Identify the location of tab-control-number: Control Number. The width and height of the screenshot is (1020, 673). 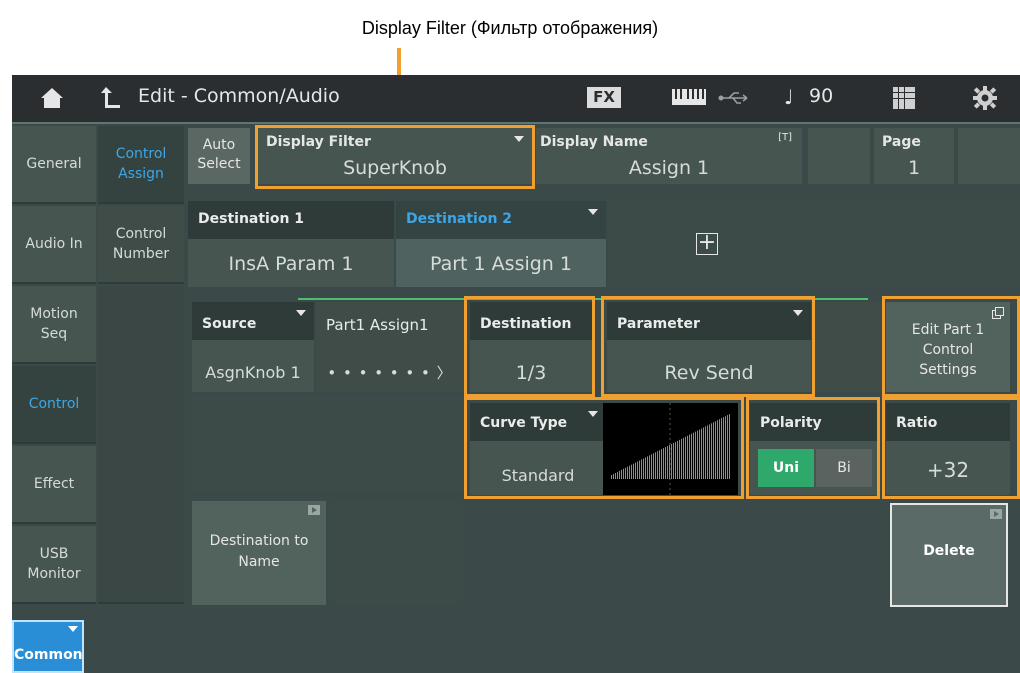
(141, 245).